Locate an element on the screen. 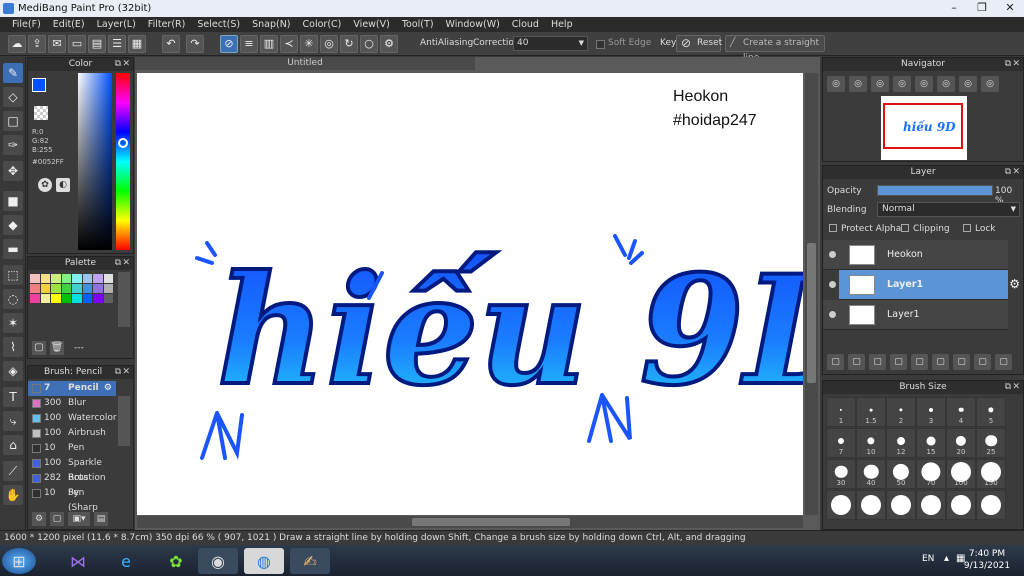 The image size is (1024, 576). menu-item: Help is located at coordinates (562, 24).